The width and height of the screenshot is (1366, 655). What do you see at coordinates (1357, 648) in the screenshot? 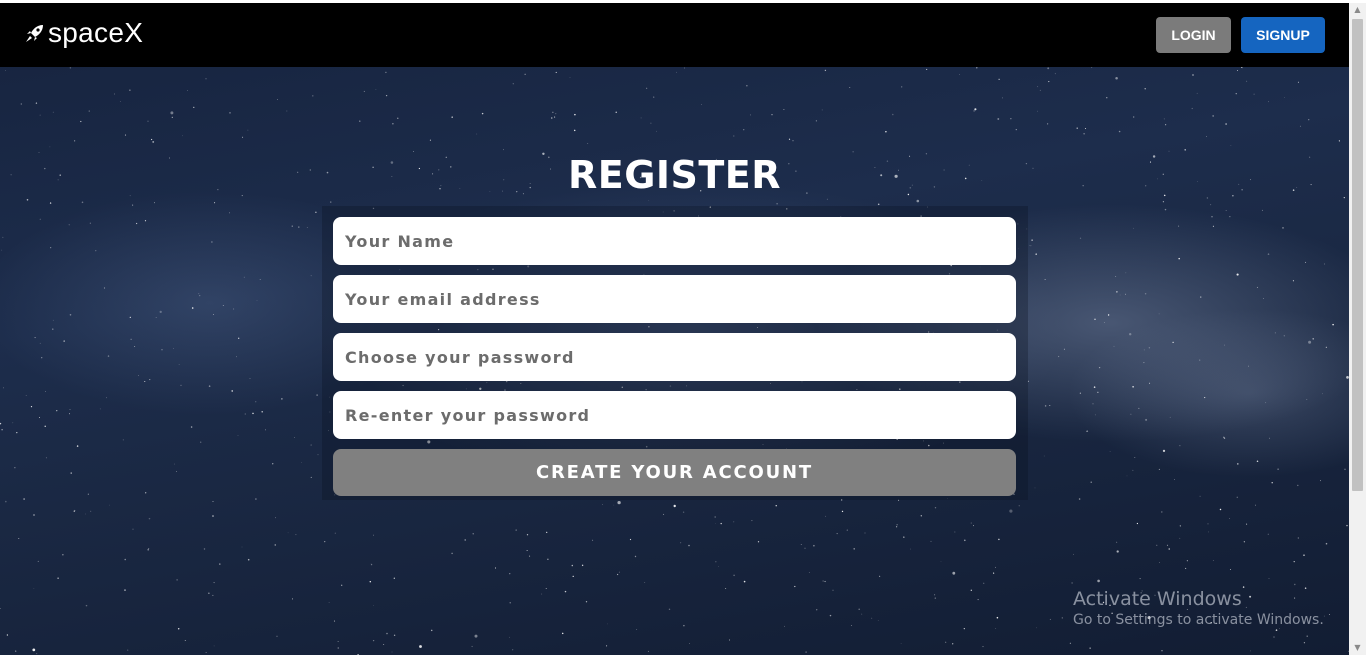
I see `scroll-down-icon: ▼` at bounding box center [1357, 648].